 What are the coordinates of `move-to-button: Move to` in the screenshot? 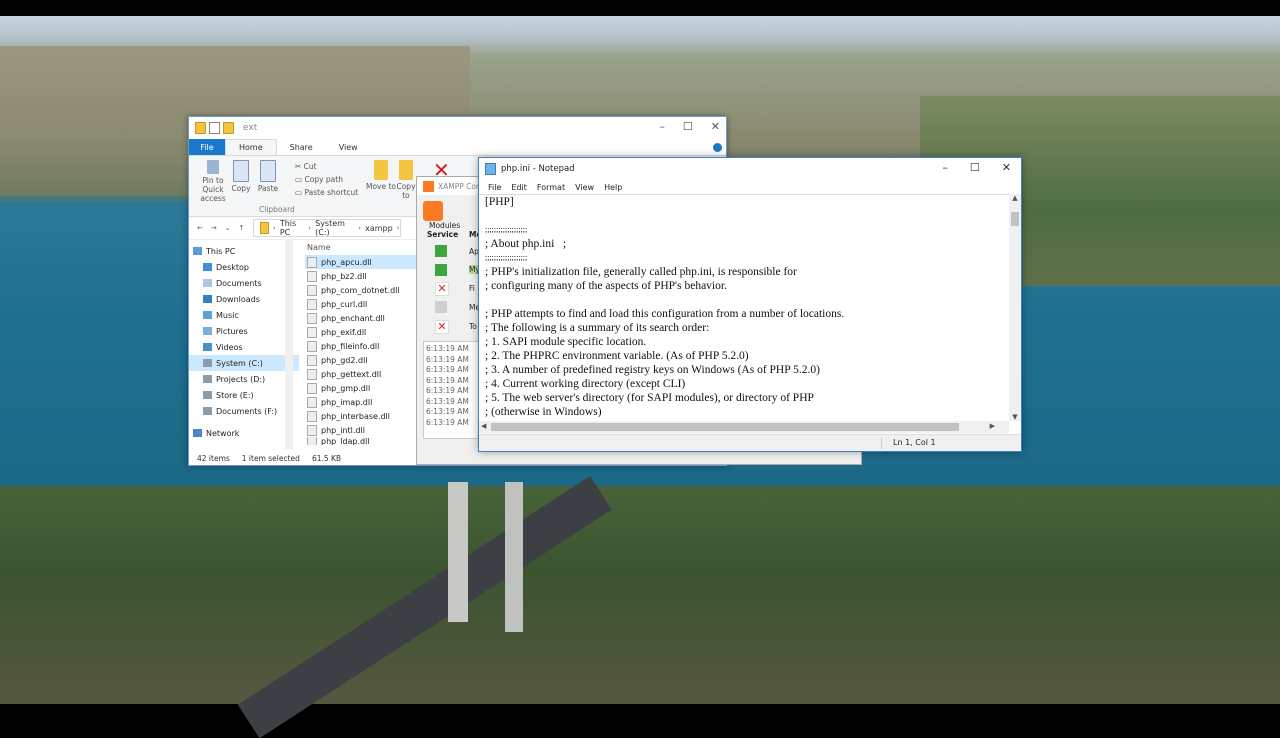 It's located at (381, 175).